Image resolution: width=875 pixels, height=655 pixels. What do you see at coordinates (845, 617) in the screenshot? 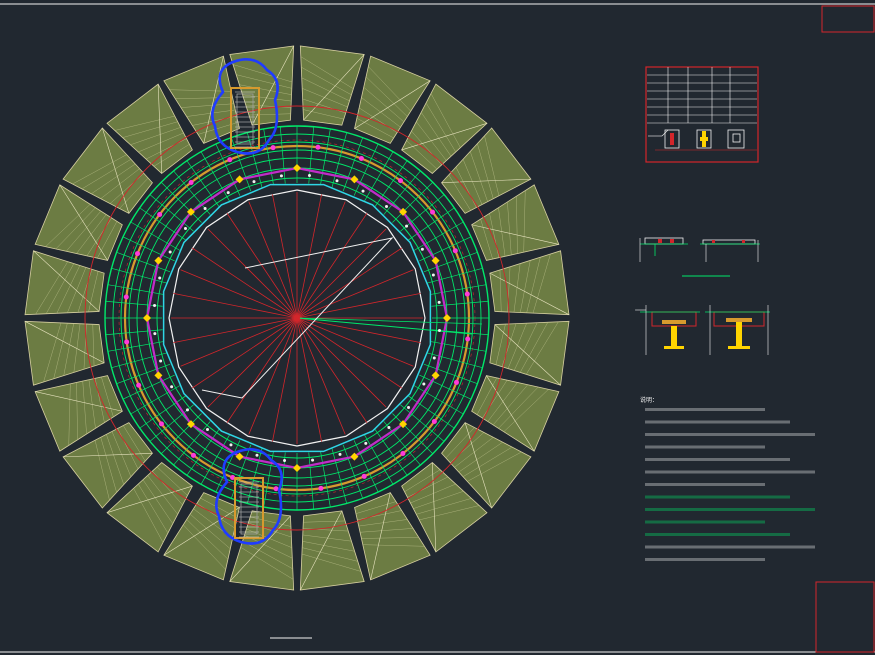
I see `title-block-bottom` at bounding box center [845, 617].